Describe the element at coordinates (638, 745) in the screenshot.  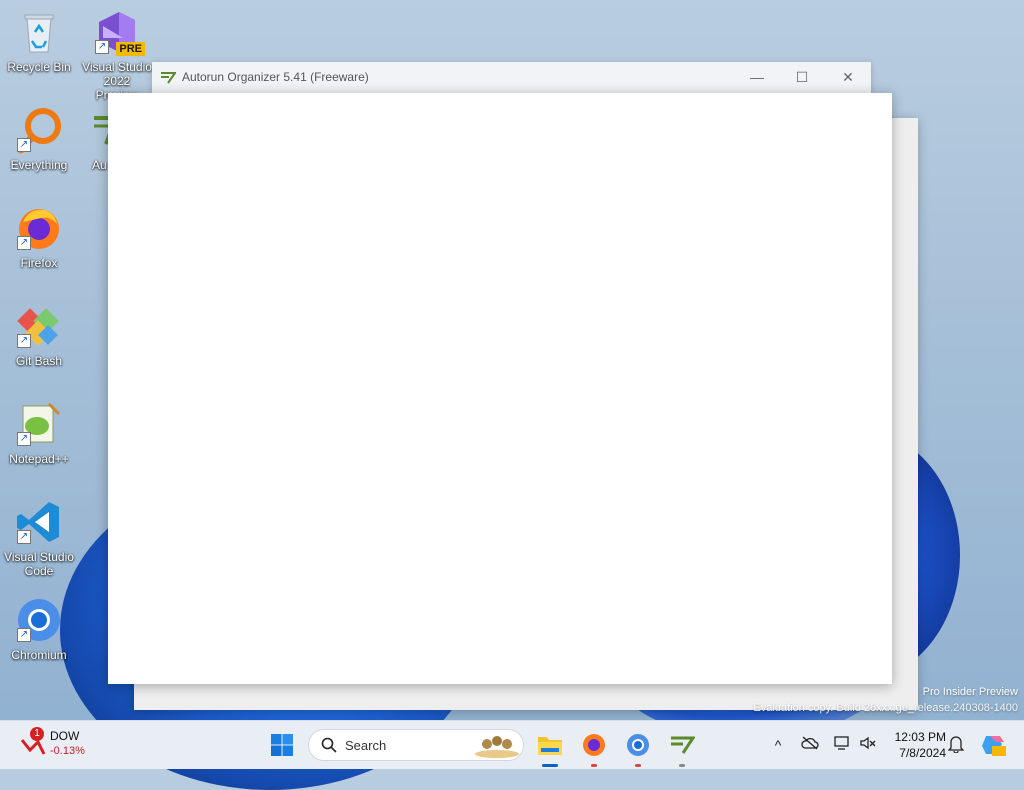
I see `chromium-icon` at that location.